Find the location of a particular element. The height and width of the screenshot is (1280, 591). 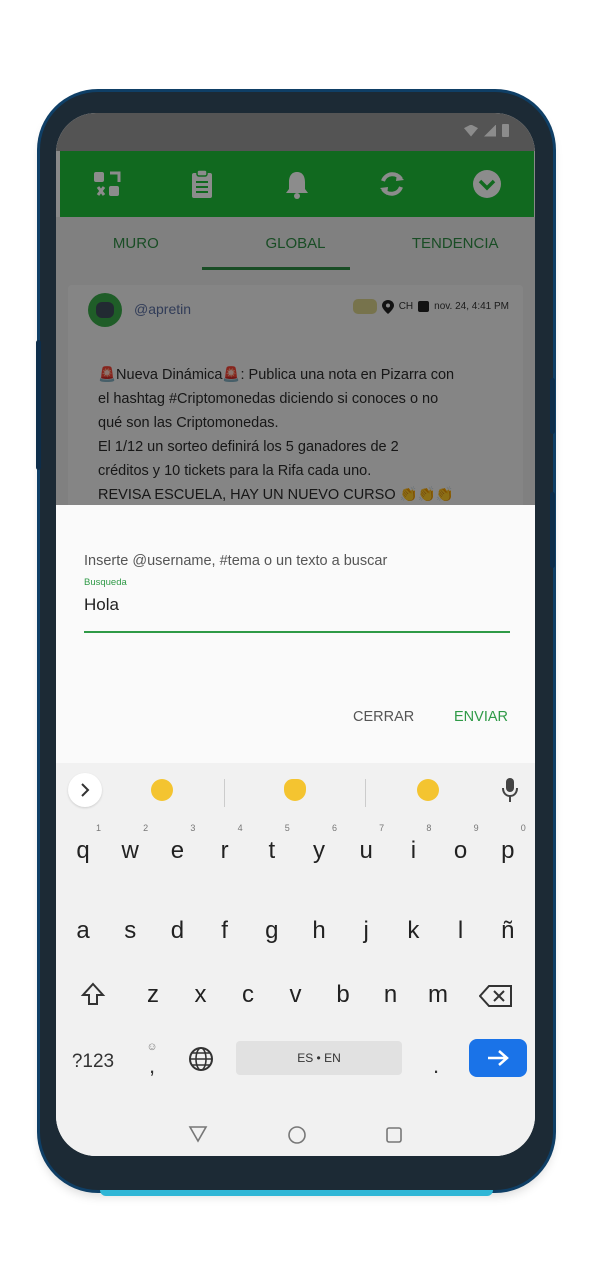

key-h: h is located at coordinates (319, 931).